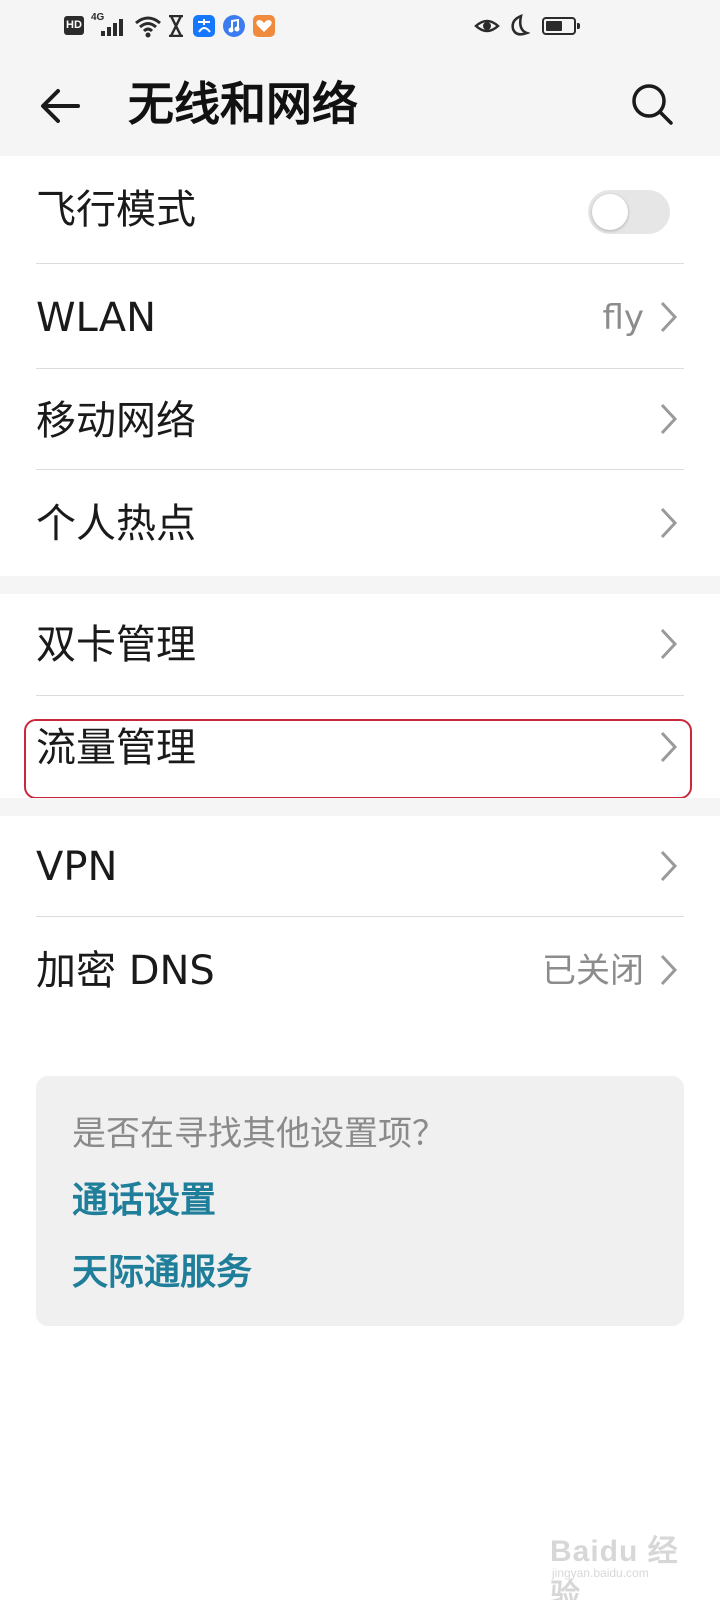 Image resolution: width=720 pixels, height=1600 pixels. What do you see at coordinates (554, 26) in the screenshot?
I see `battery-level` at bounding box center [554, 26].